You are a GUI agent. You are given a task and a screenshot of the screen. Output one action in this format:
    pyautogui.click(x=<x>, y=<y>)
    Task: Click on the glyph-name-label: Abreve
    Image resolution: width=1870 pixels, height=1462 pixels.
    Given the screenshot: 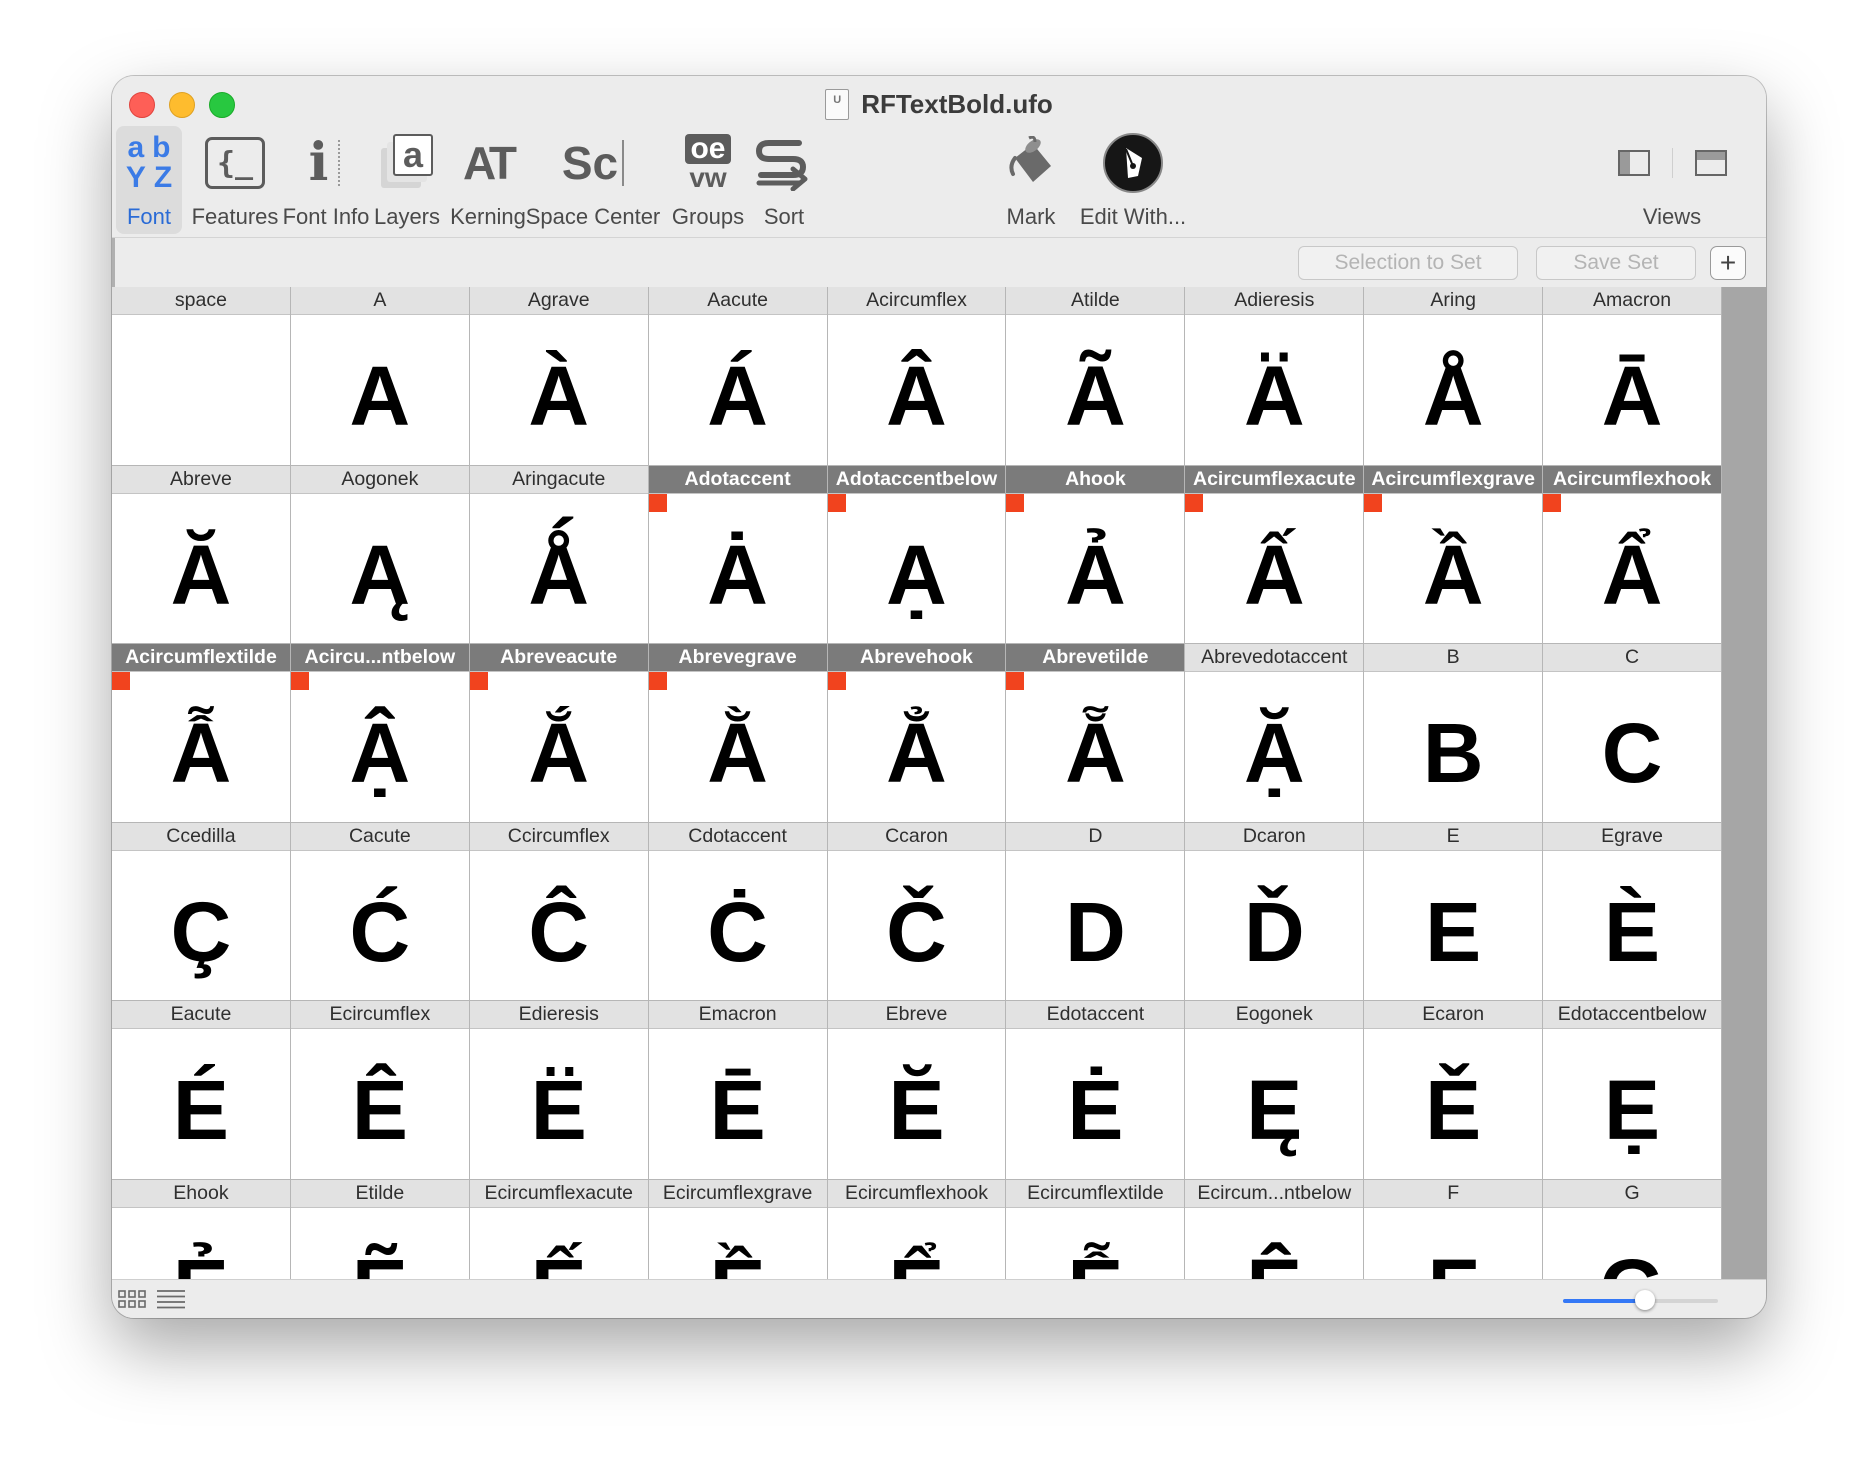 What is the action you would take?
    pyautogui.click(x=201, y=479)
    